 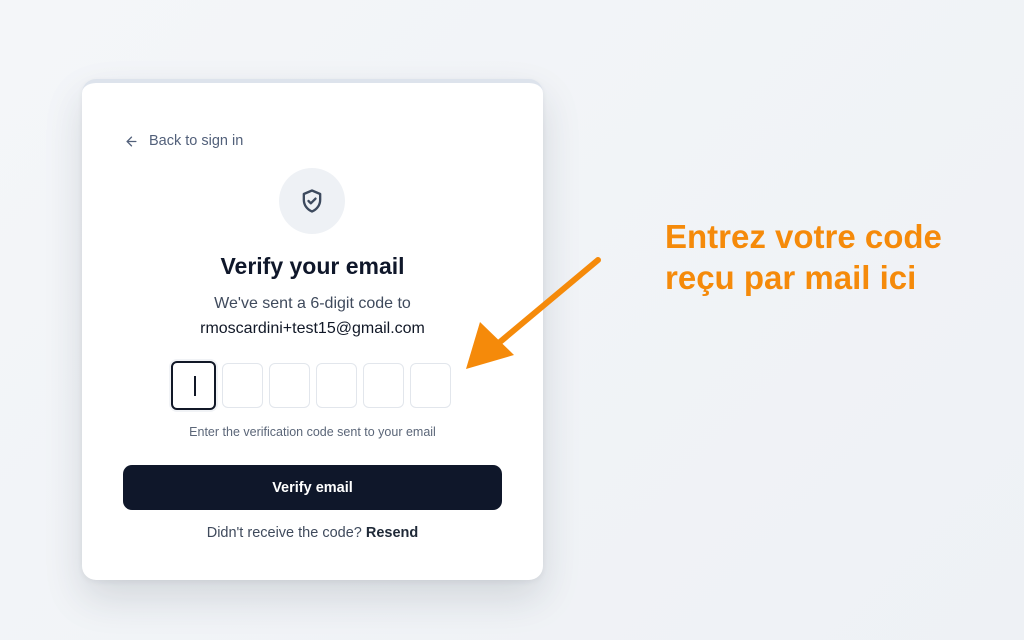 I want to click on back-label: Back to sign in, so click(x=196, y=141).